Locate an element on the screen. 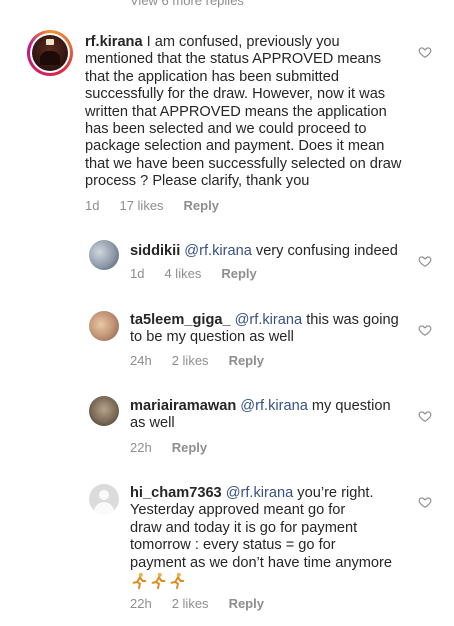 Image resolution: width=454 pixels, height=626 pixels. avatar-image is located at coordinates (50, 53).